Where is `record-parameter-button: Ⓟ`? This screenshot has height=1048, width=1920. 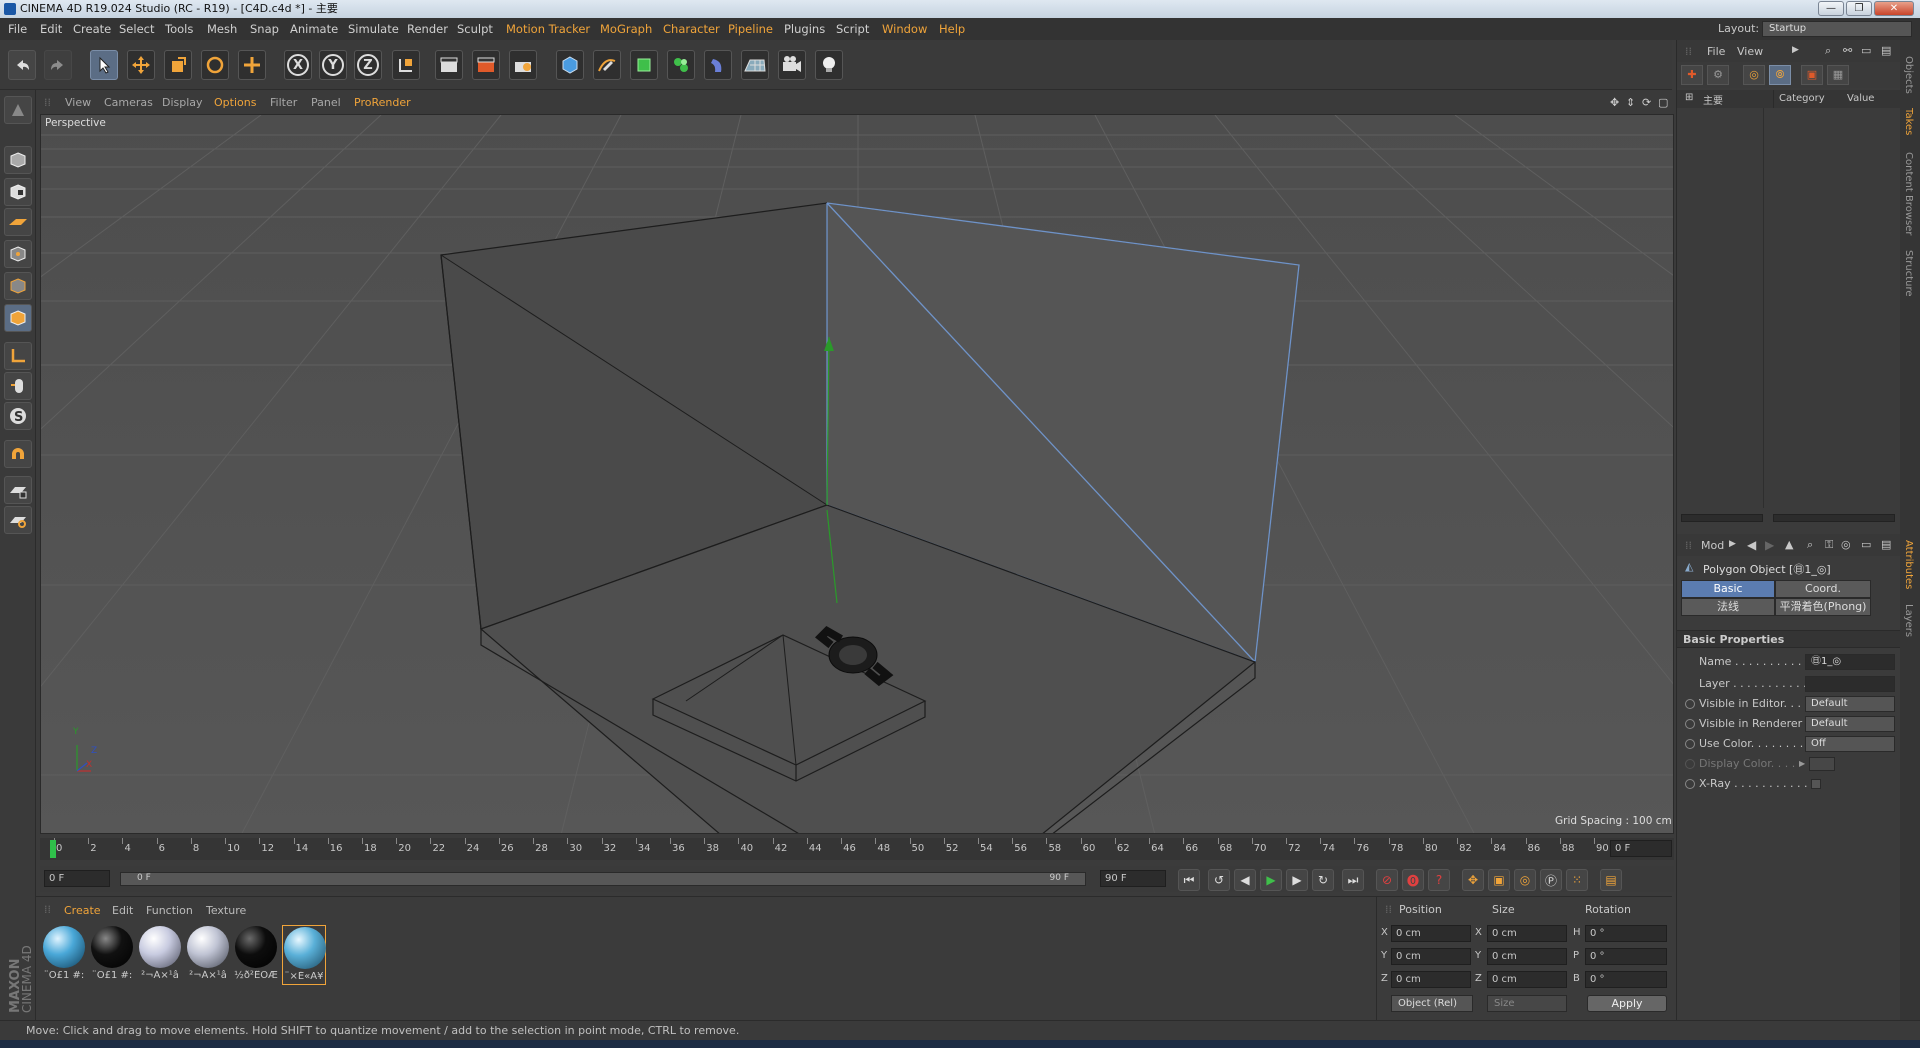
record-parameter-button: Ⓟ is located at coordinates (1551, 880).